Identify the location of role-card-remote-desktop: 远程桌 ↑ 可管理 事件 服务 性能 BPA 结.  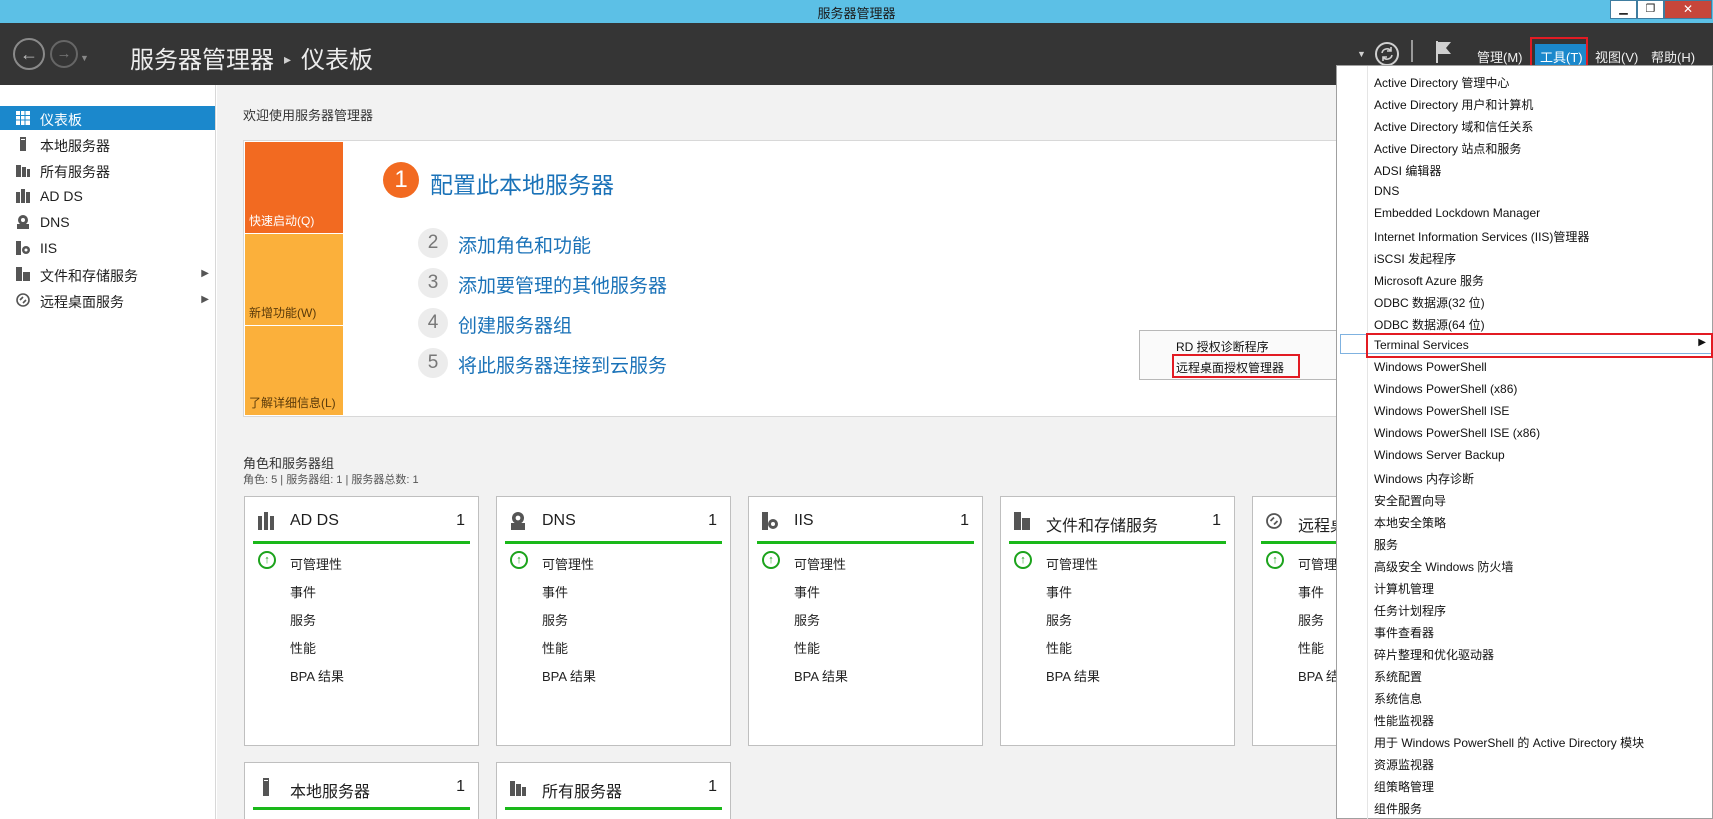
(1299, 621).